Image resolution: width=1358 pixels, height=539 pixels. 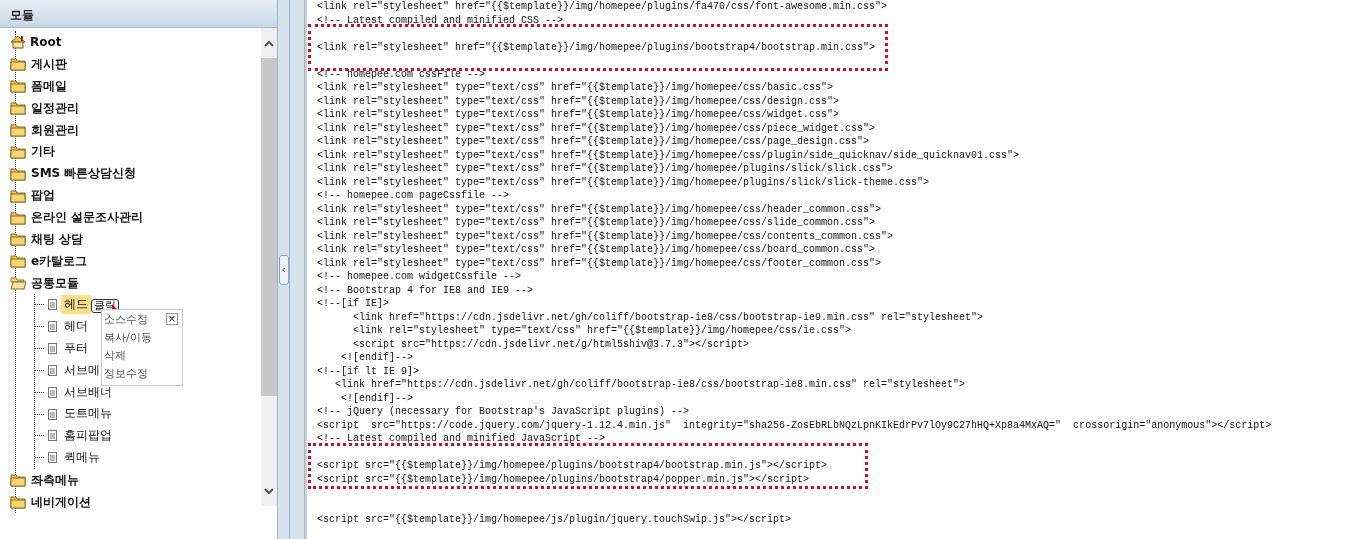 I want to click on code-line: <!--[if lt IE 9]>, so click(x=369, y=371).